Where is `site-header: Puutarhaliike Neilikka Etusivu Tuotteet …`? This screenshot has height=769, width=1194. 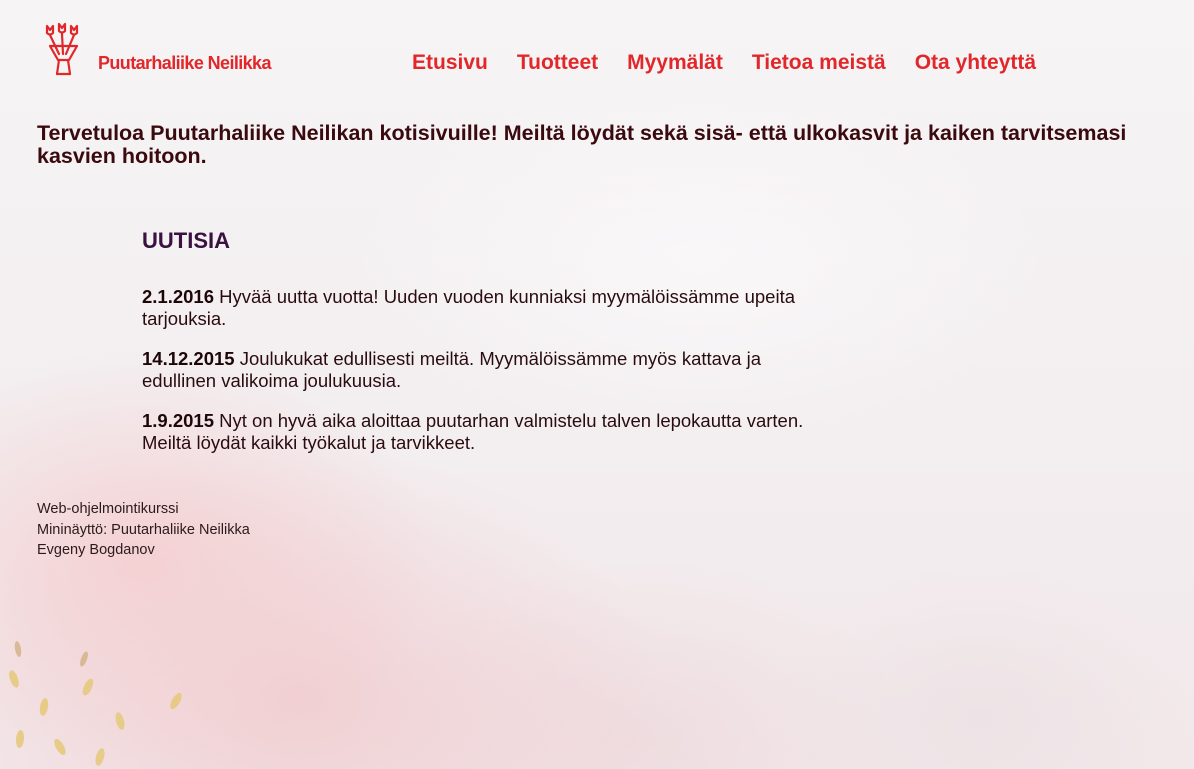 site-header: Puutarhaliike Neilikka Etusivu Tuotteet … is located at coordinates (597, 50).